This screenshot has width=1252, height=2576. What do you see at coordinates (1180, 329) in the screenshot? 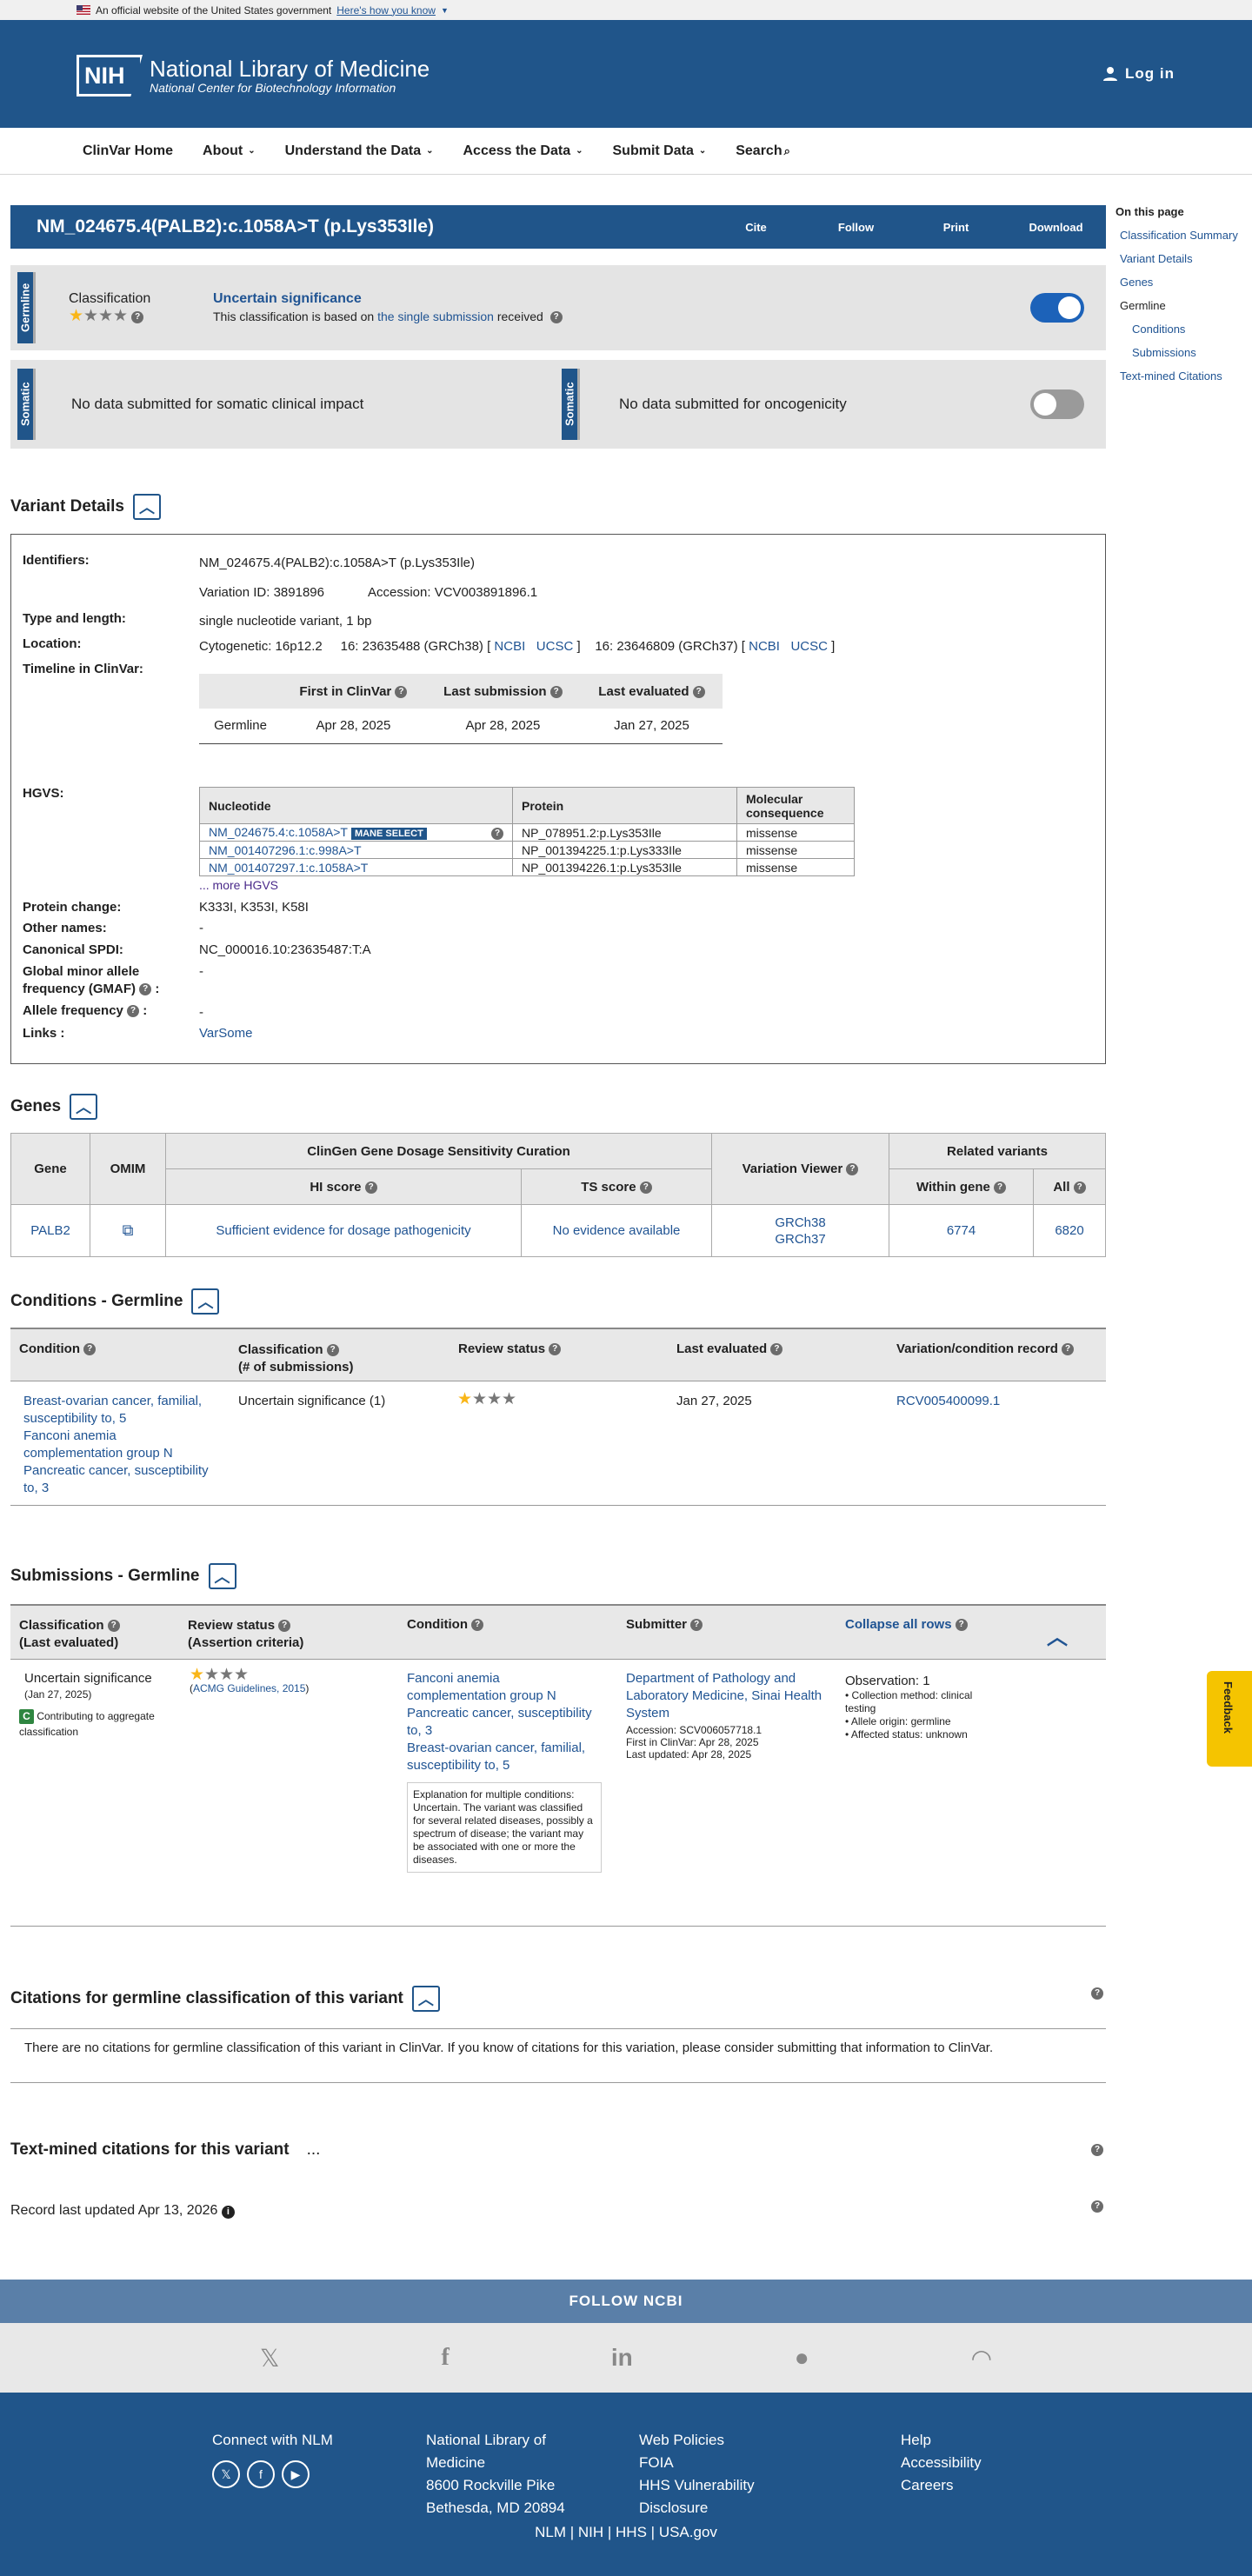
I see `sidebar-item-conditions: Conditions` at bounding box center [1180, 329].